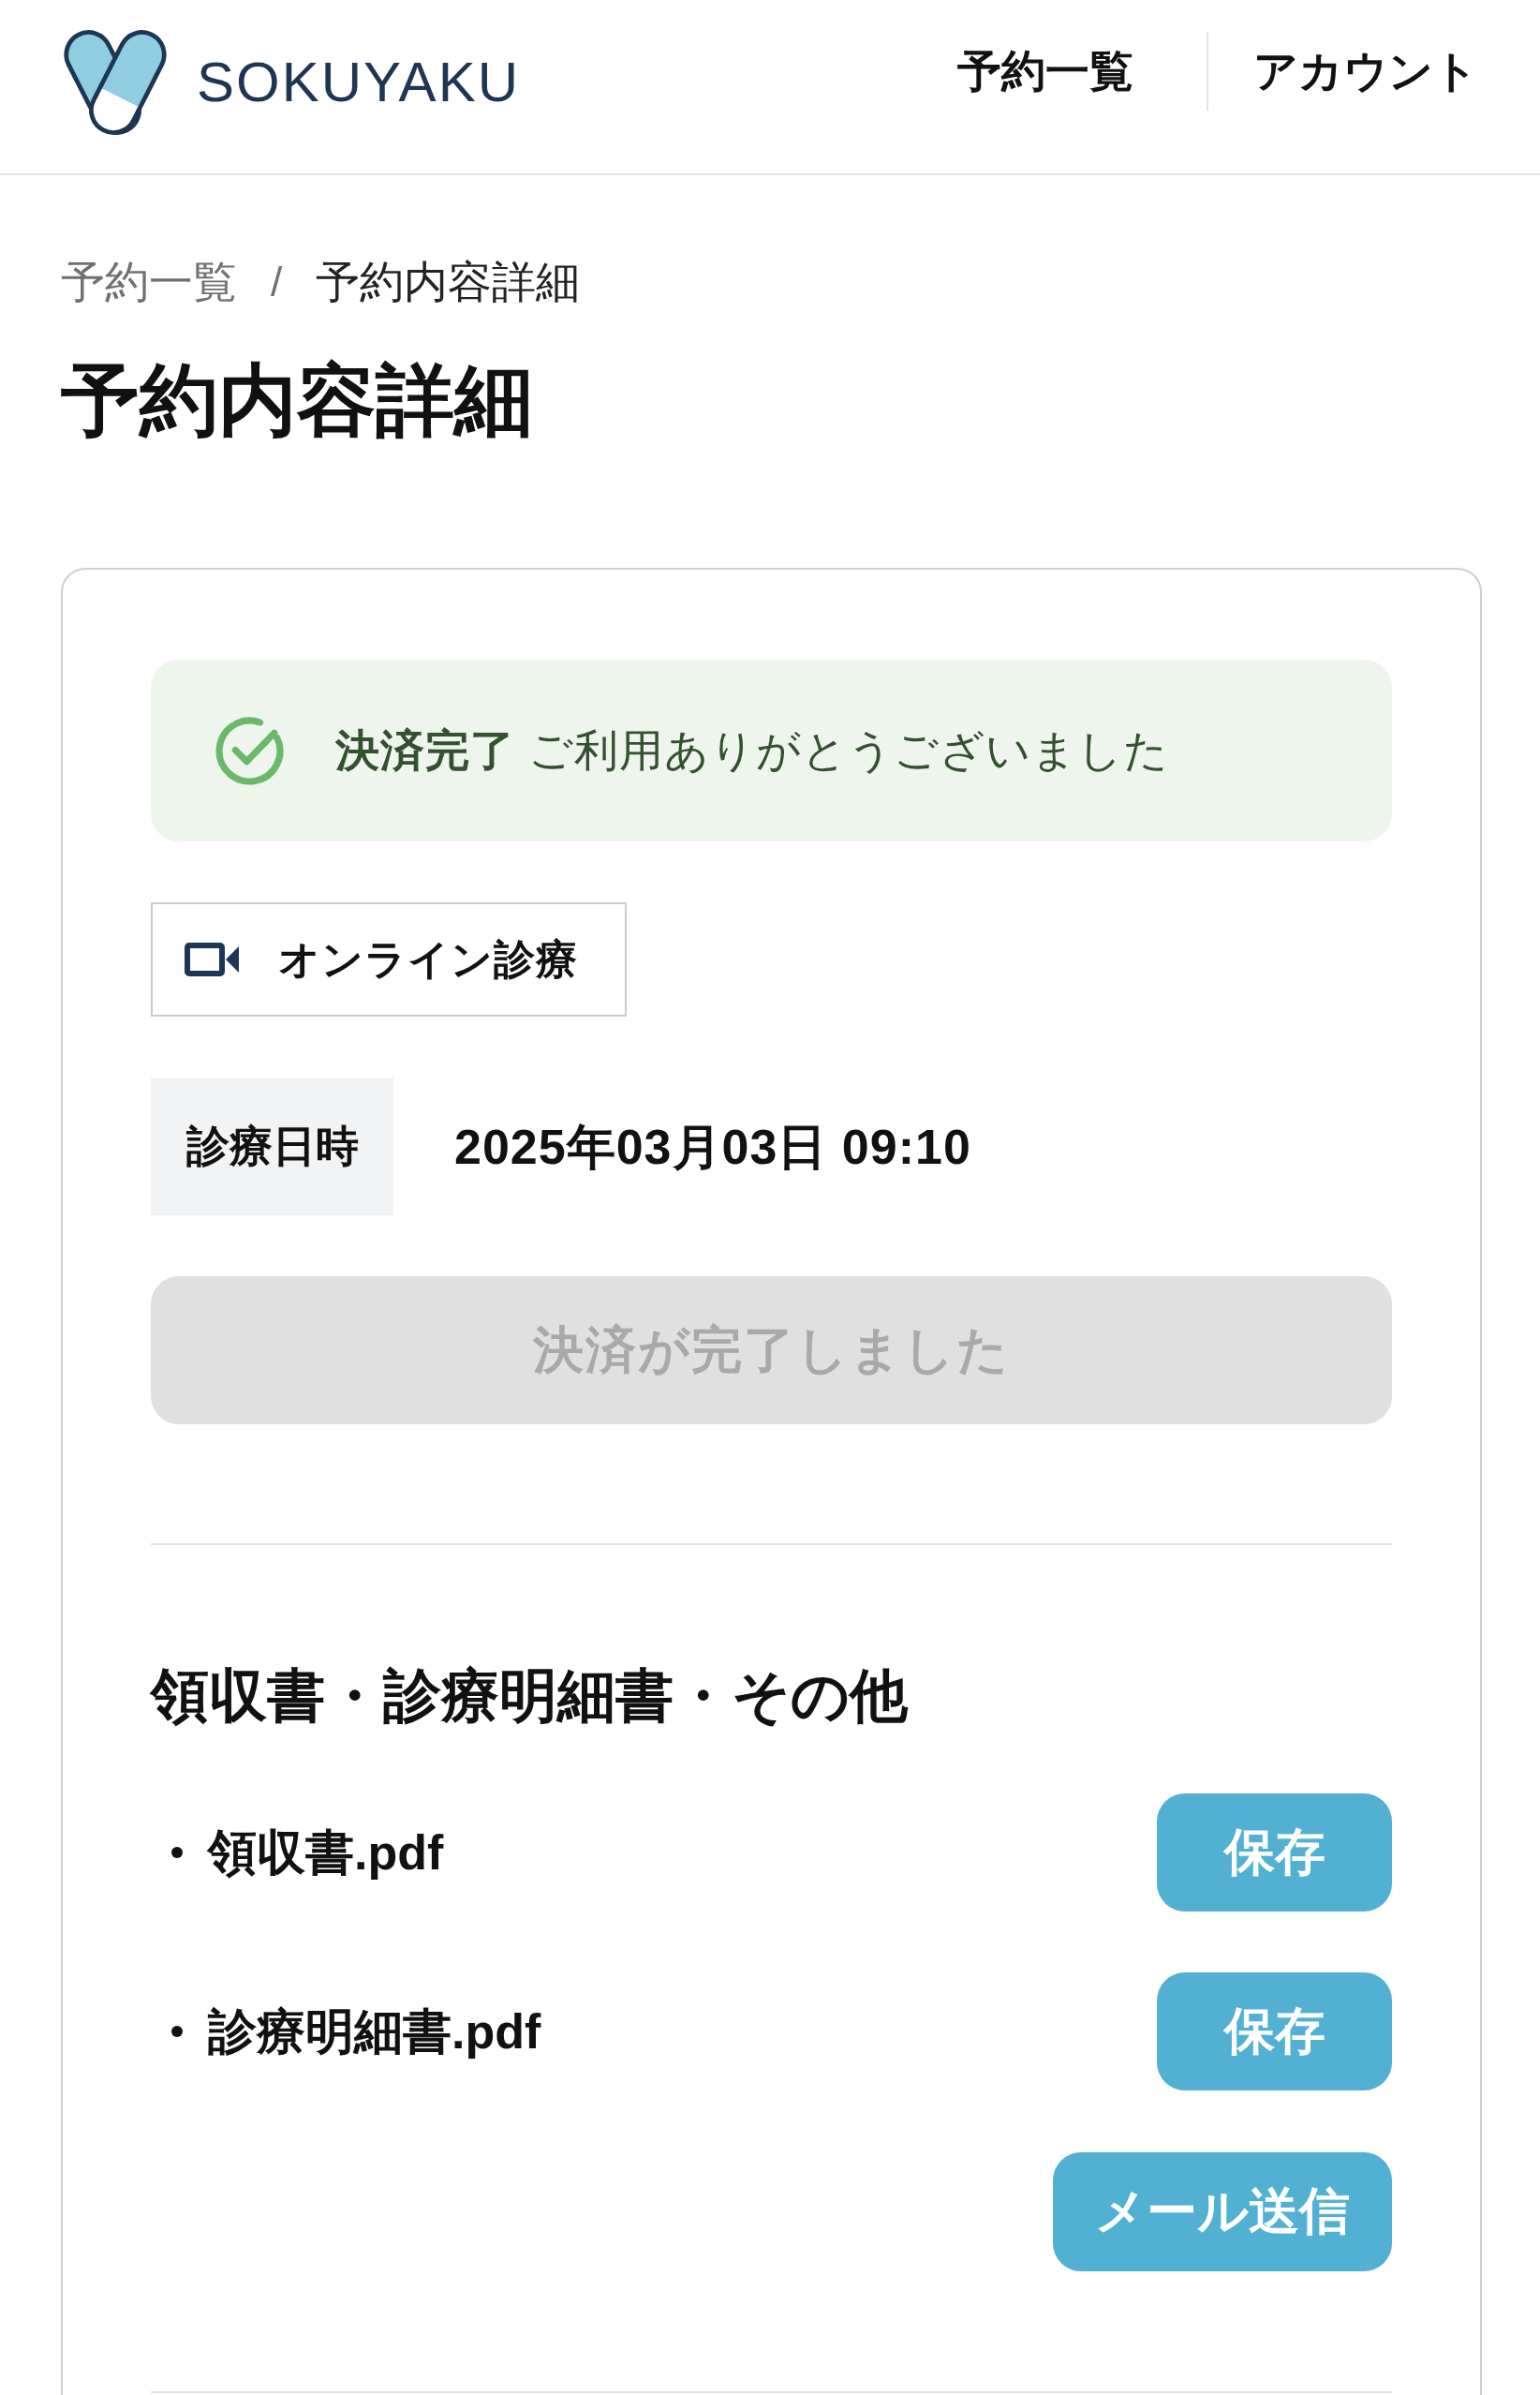  Describe the element at coordinates (448, 282) in the screenshot. I see `breadcrumb-current: 予約内容詳細` at that location.